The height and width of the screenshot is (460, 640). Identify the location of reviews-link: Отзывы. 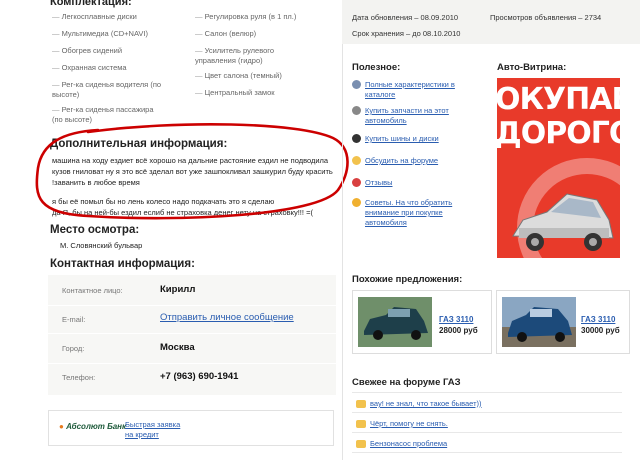
(423, 183).